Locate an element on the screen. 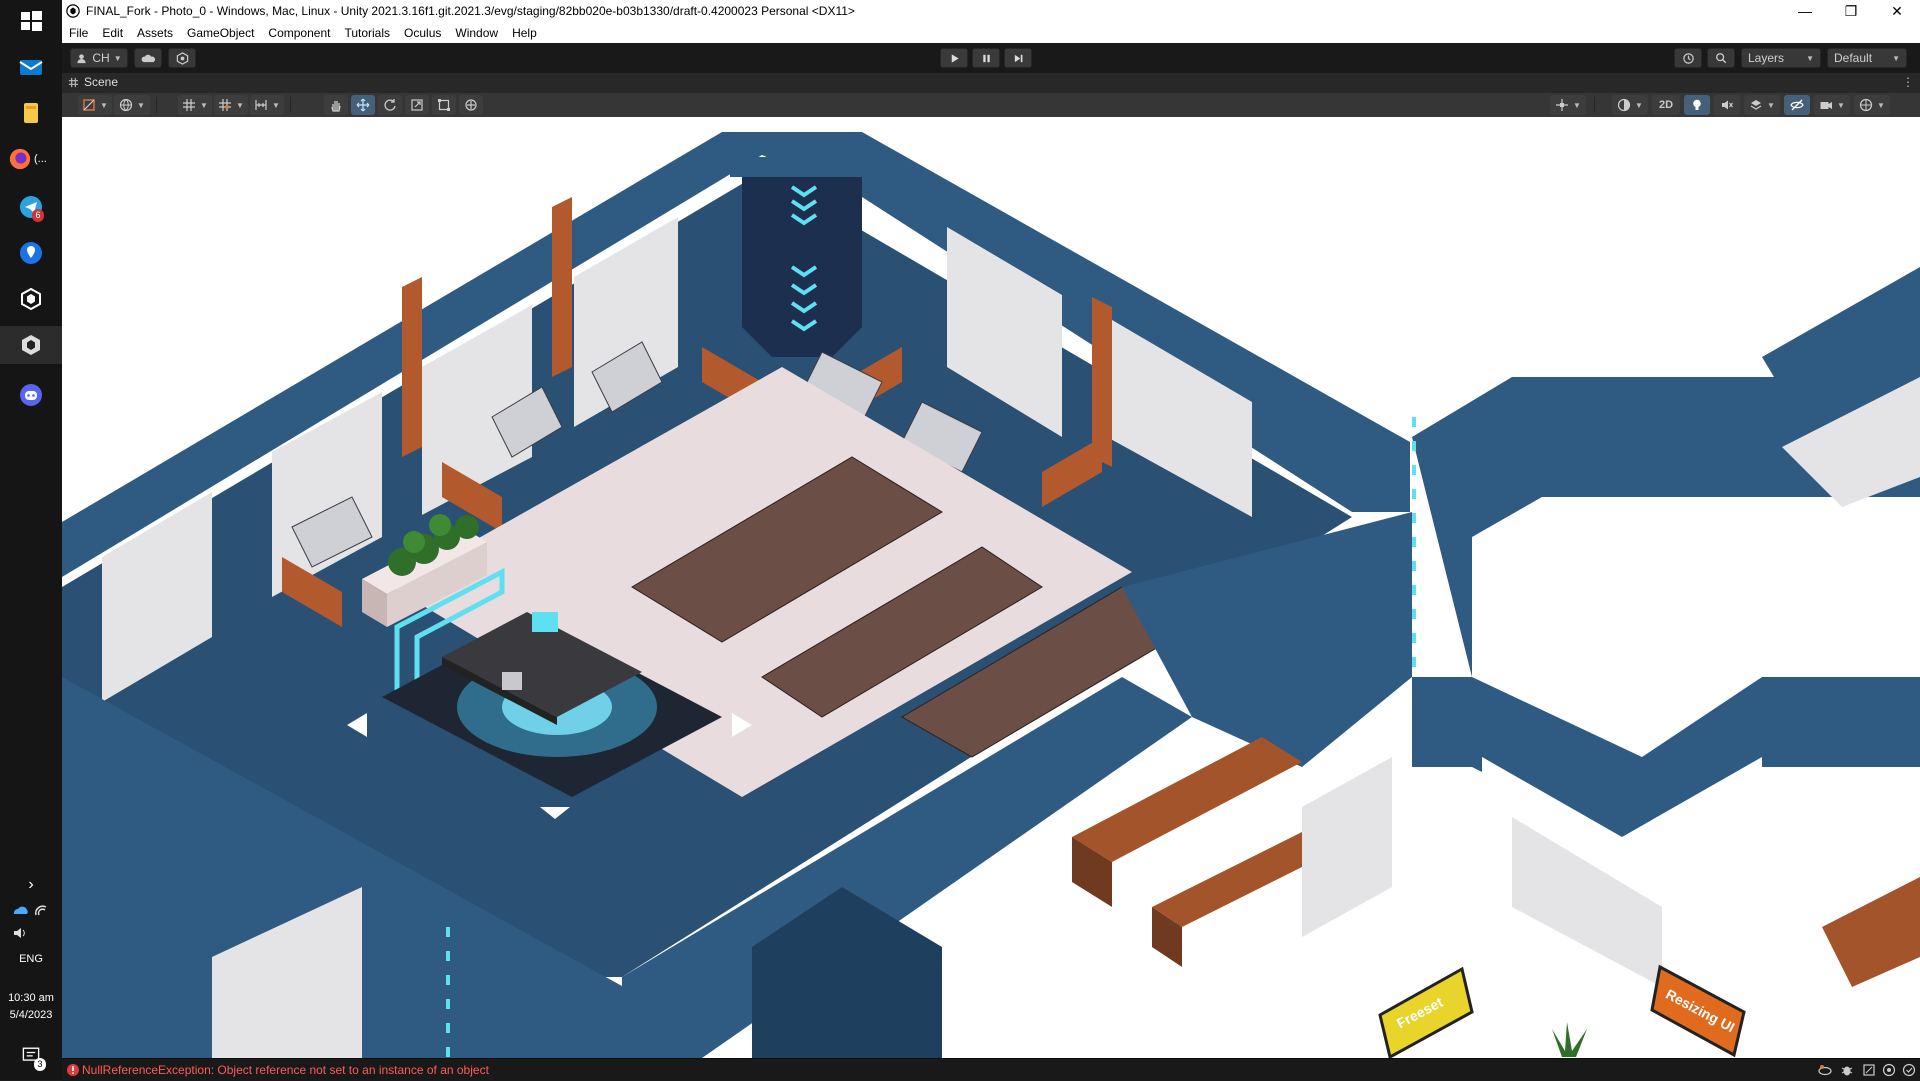  pause-button is located at coordinates (986, 58).